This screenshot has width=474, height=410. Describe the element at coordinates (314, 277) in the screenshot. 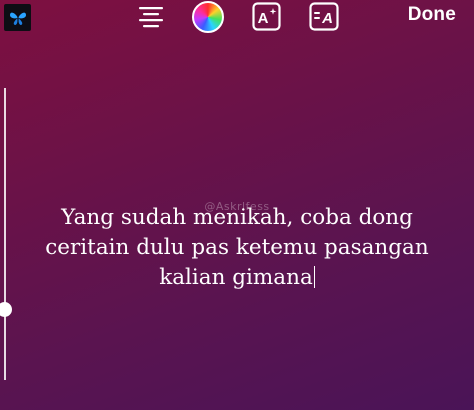

I see `text-cursor` at that location.